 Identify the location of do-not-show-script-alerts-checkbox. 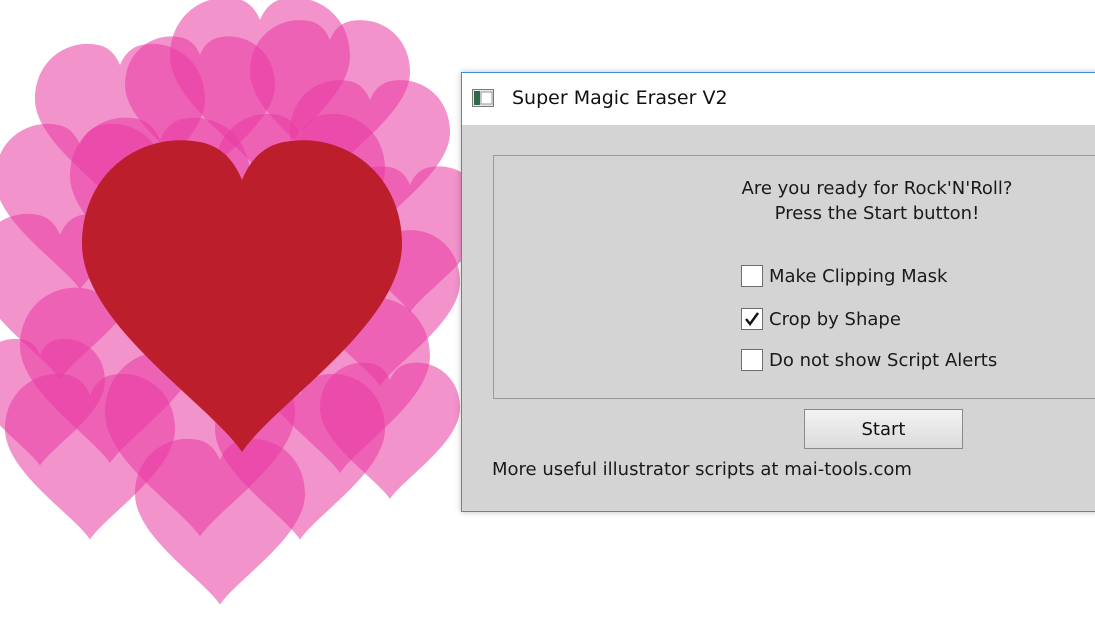
(752, 360).